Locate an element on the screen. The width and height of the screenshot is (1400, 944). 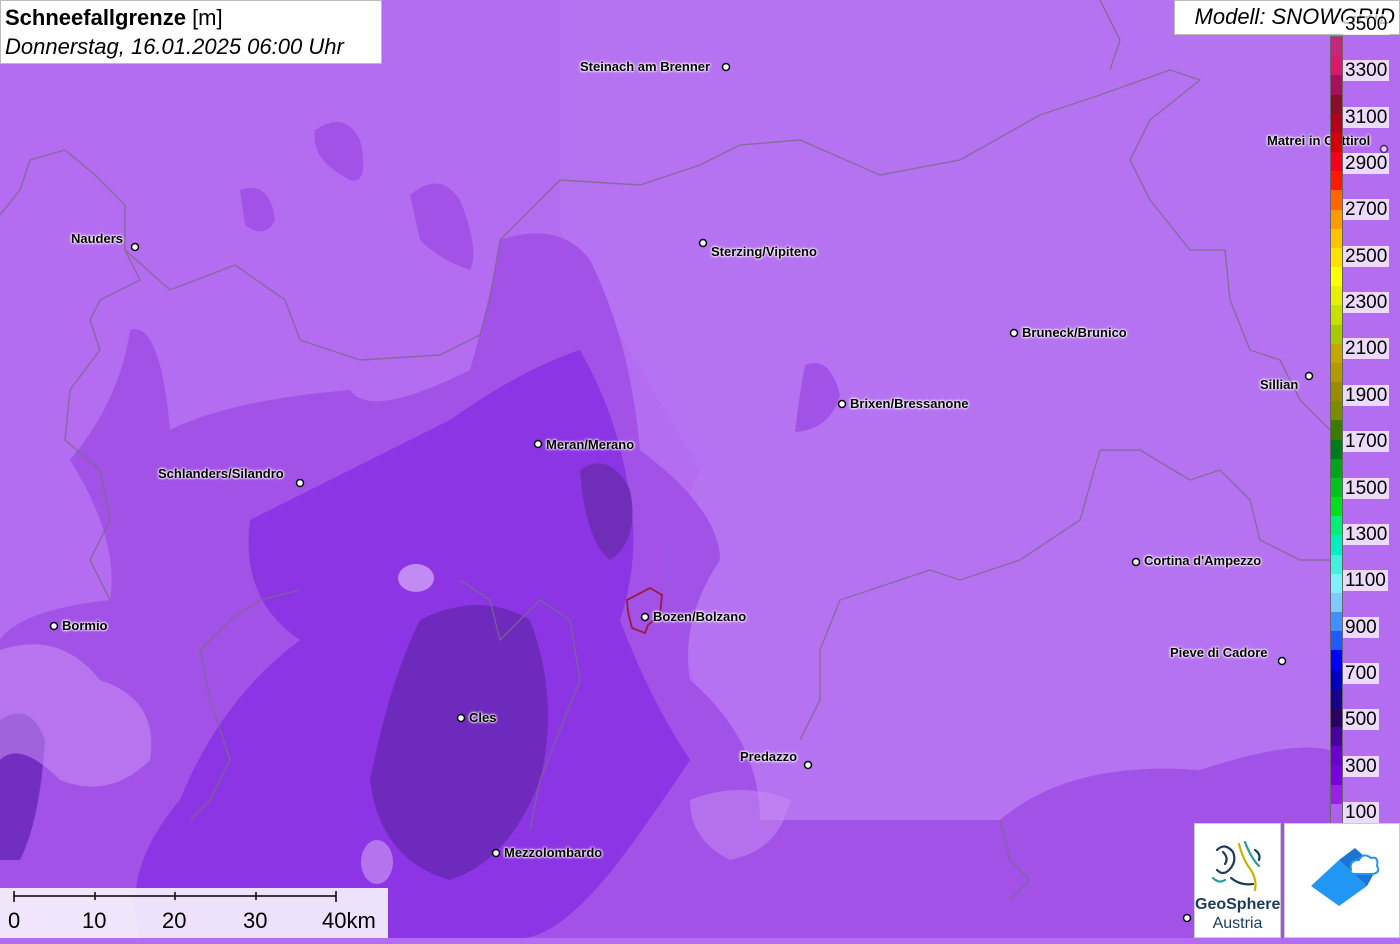
legend-label: 100 is located at coordinates (1361, 812).